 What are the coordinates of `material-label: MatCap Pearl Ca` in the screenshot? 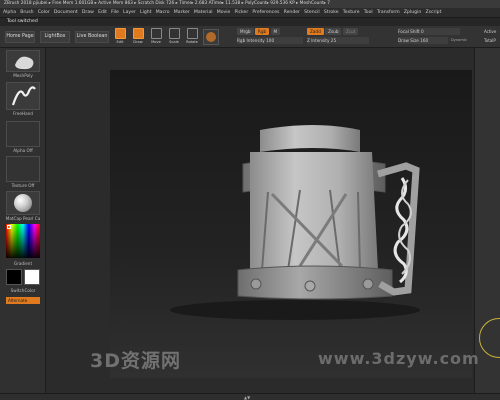 It's located at (23, 218).